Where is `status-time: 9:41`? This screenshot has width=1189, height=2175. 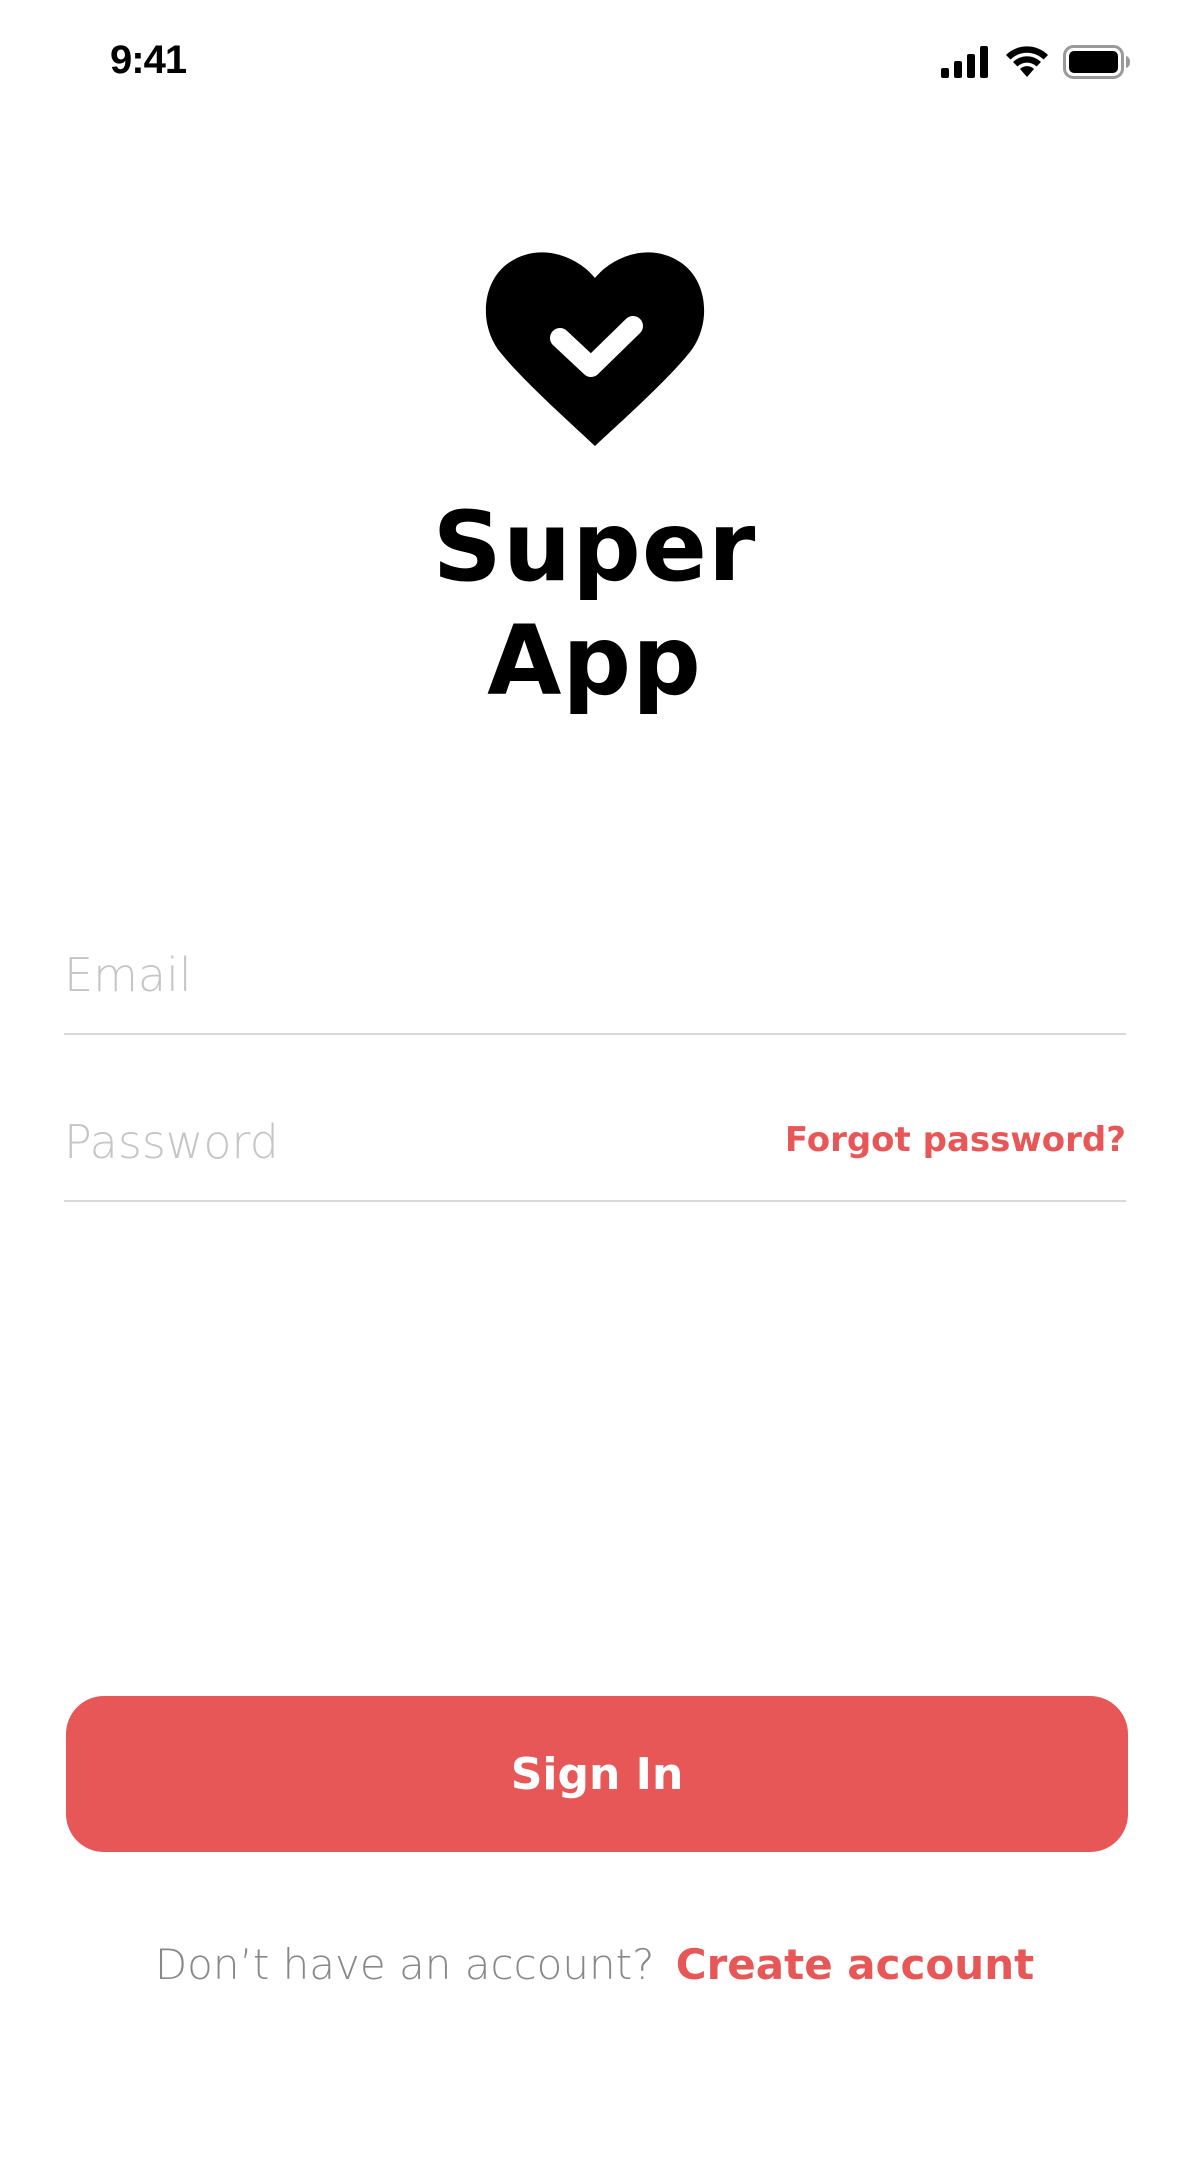 status-time: 9:41 is located at coordinates (148, 60).